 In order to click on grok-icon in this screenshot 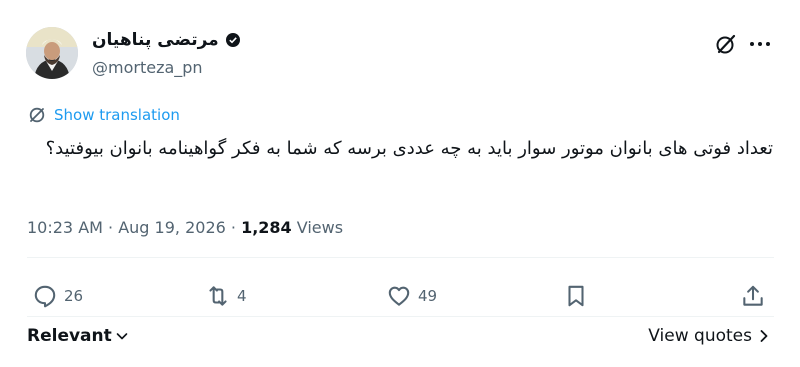, I will do `click(726, 44)`.